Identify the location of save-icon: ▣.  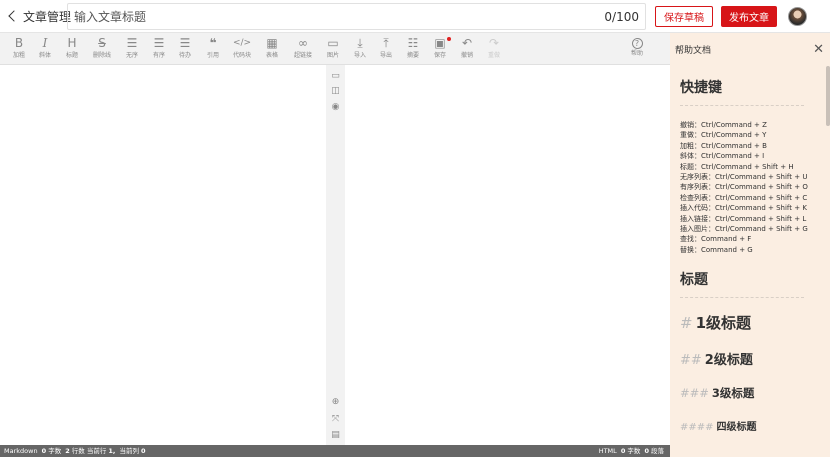
(440, 43).